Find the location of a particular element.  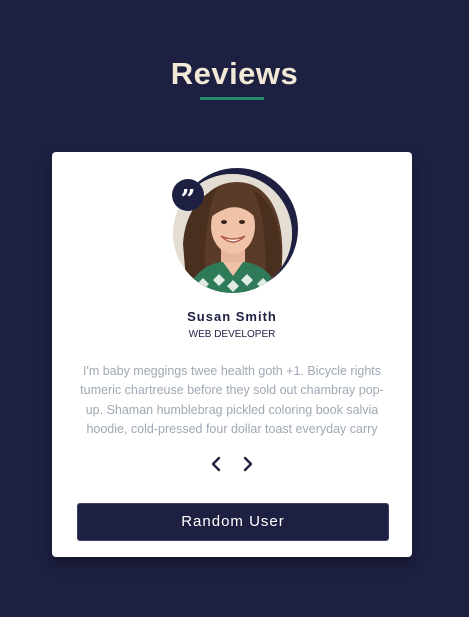

title-underline is located at coordinates (232, 98).